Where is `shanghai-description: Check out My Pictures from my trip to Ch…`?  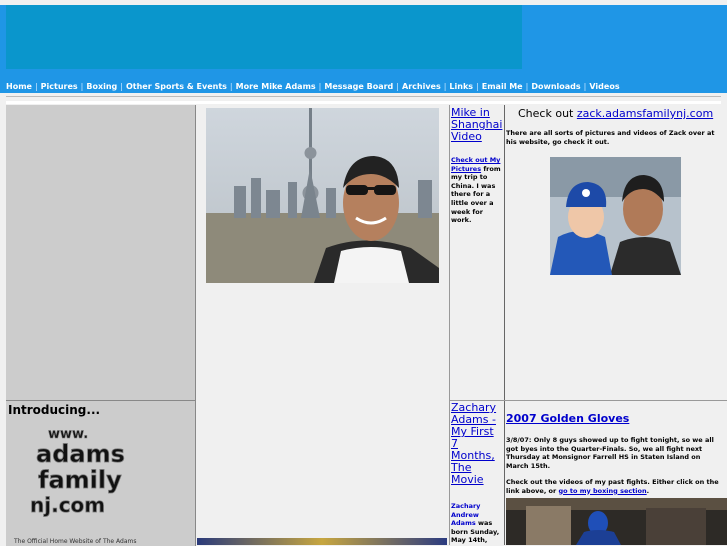
shanghai-description: Check out My Pictures from my trip to Ch… is located at coordinates (477, 190).